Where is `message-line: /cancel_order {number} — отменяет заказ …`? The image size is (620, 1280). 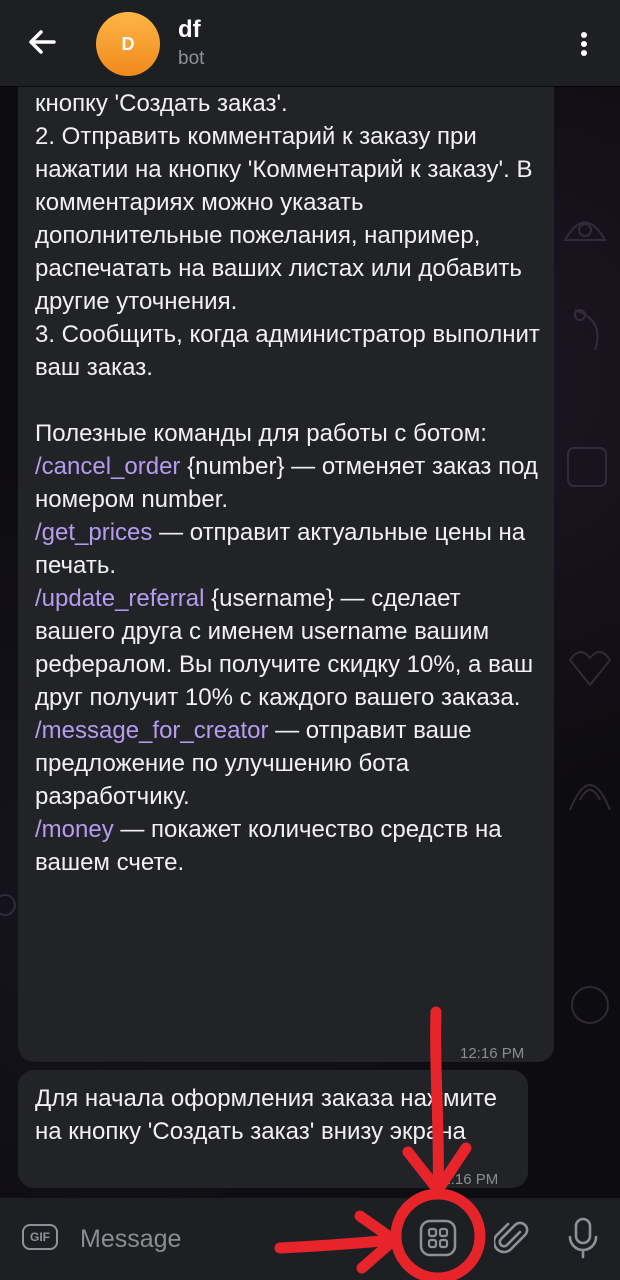
message-line: /cancel_order {number} — отменяет заказ … is located at coordinates (290, 483).